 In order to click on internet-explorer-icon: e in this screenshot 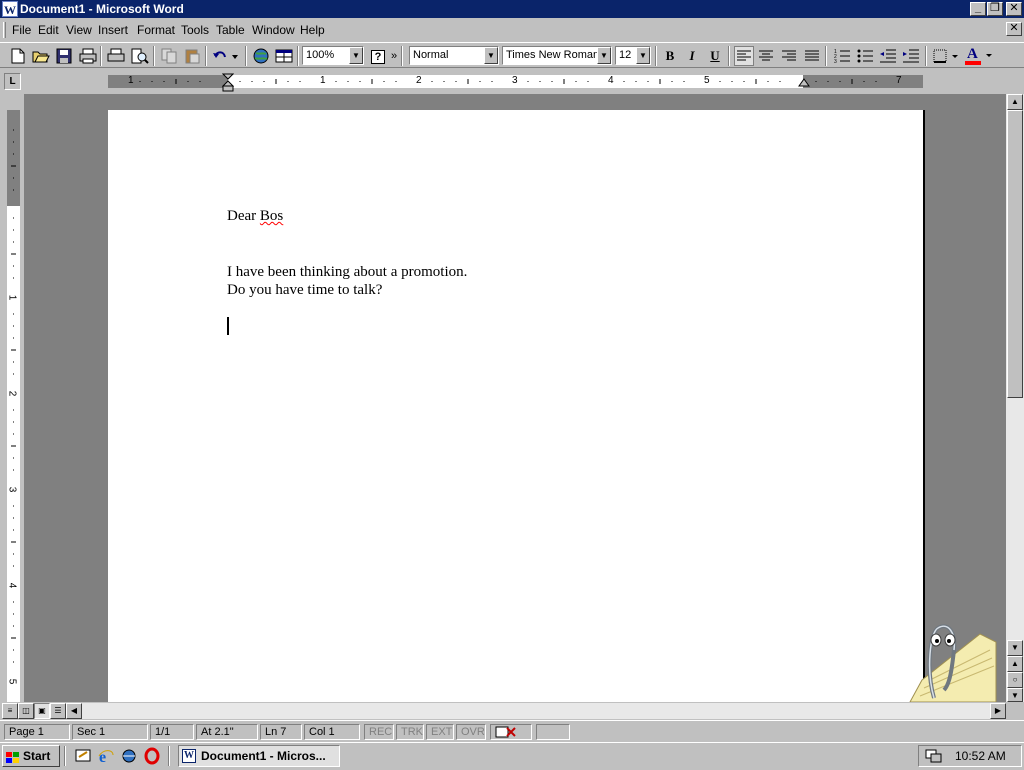, I will do `click(106, 756)`.